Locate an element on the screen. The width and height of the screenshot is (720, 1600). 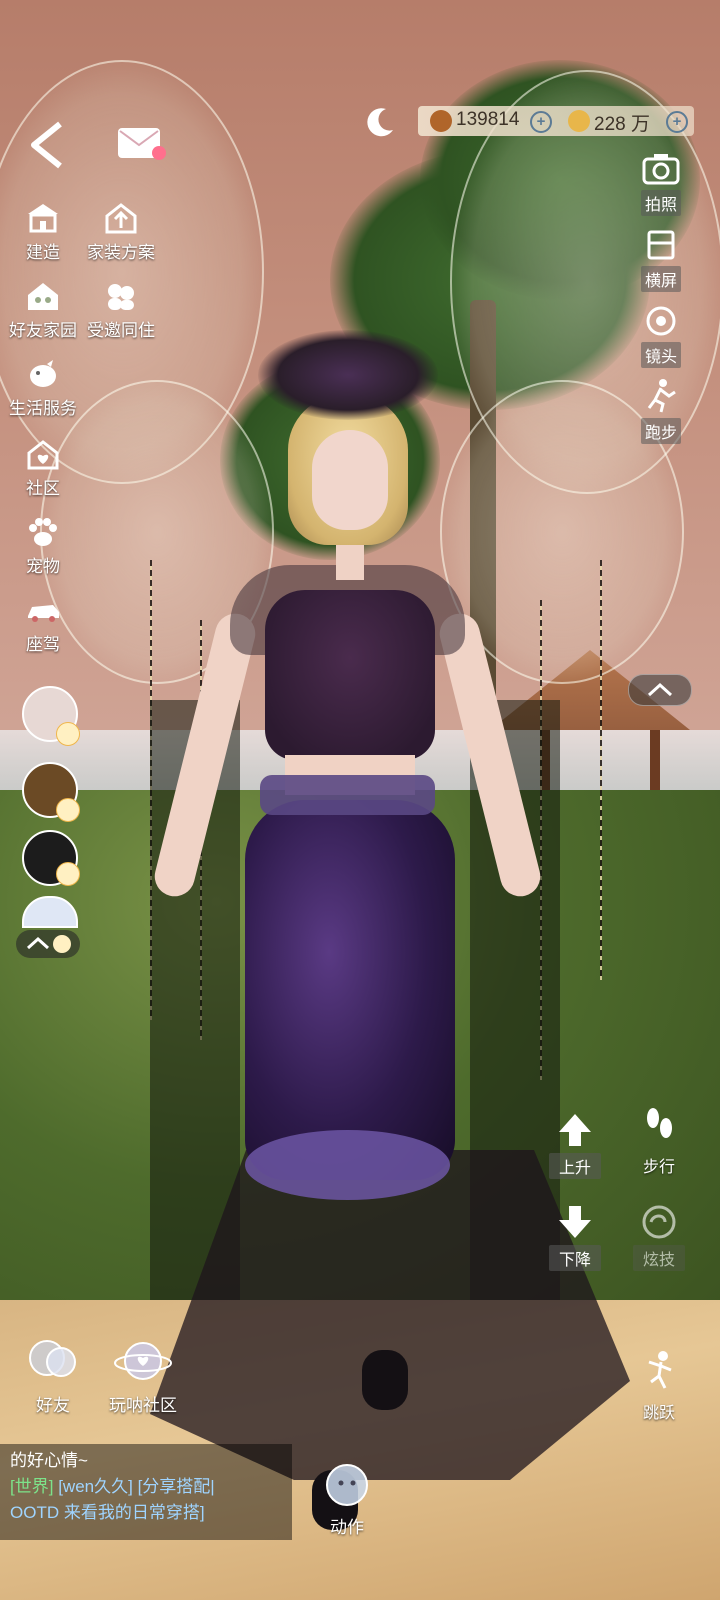
paw-icon is located at coordinates (43, 532).